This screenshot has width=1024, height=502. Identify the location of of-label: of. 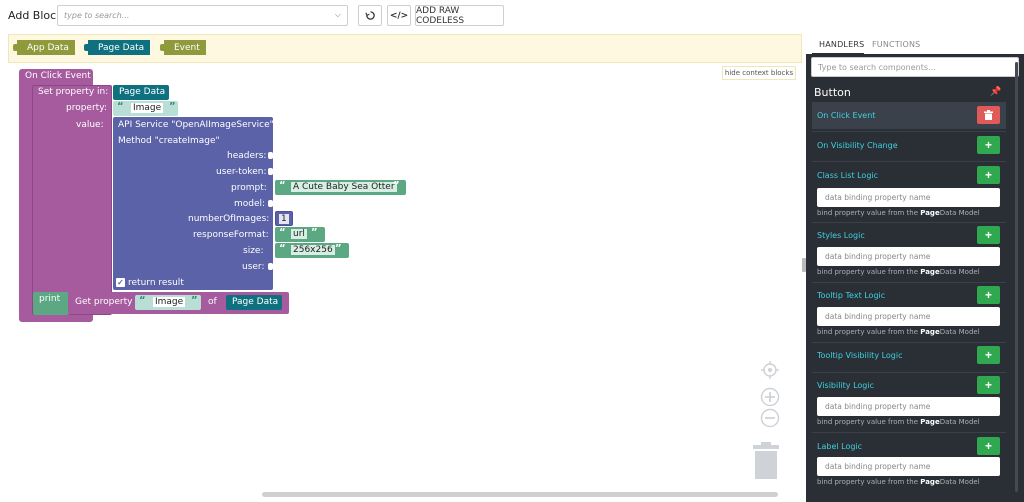
(212, 302).